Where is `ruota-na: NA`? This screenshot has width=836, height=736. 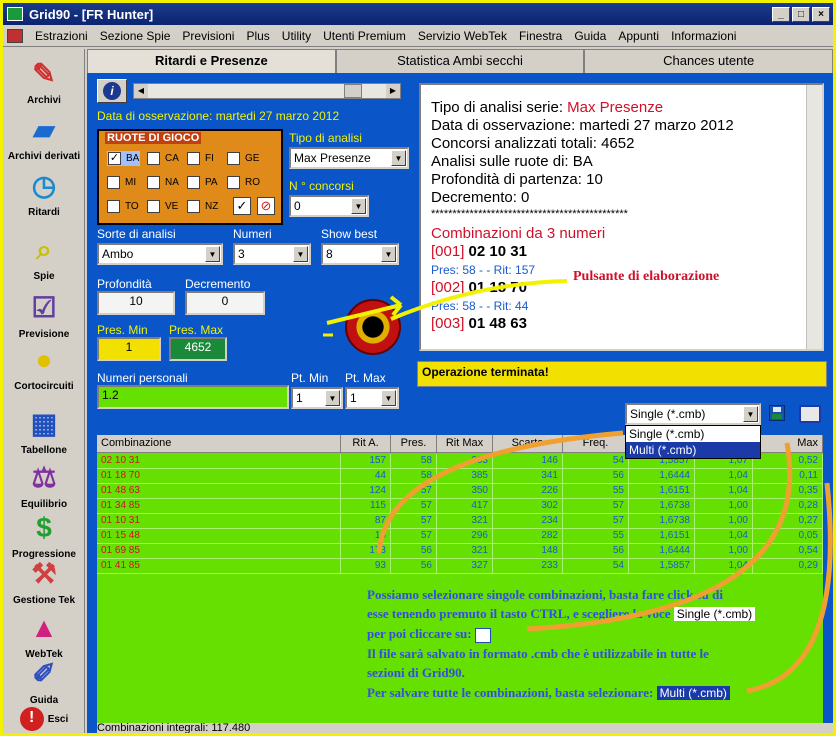
ruota-na: NA is located at coordinates (163, 182).